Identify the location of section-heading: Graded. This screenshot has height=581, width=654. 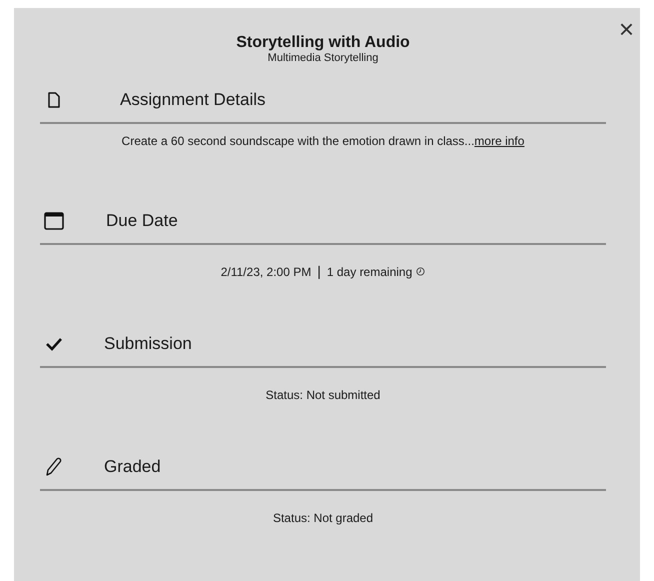
(132, 467).